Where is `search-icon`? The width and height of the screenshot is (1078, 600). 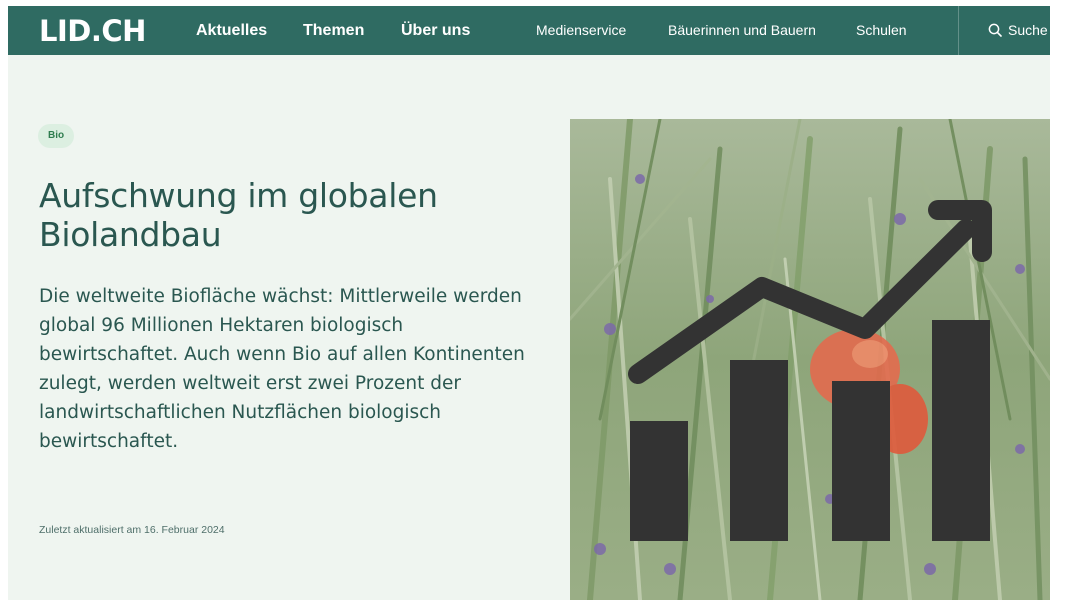
search-icon is located at coordinates (995, 30).